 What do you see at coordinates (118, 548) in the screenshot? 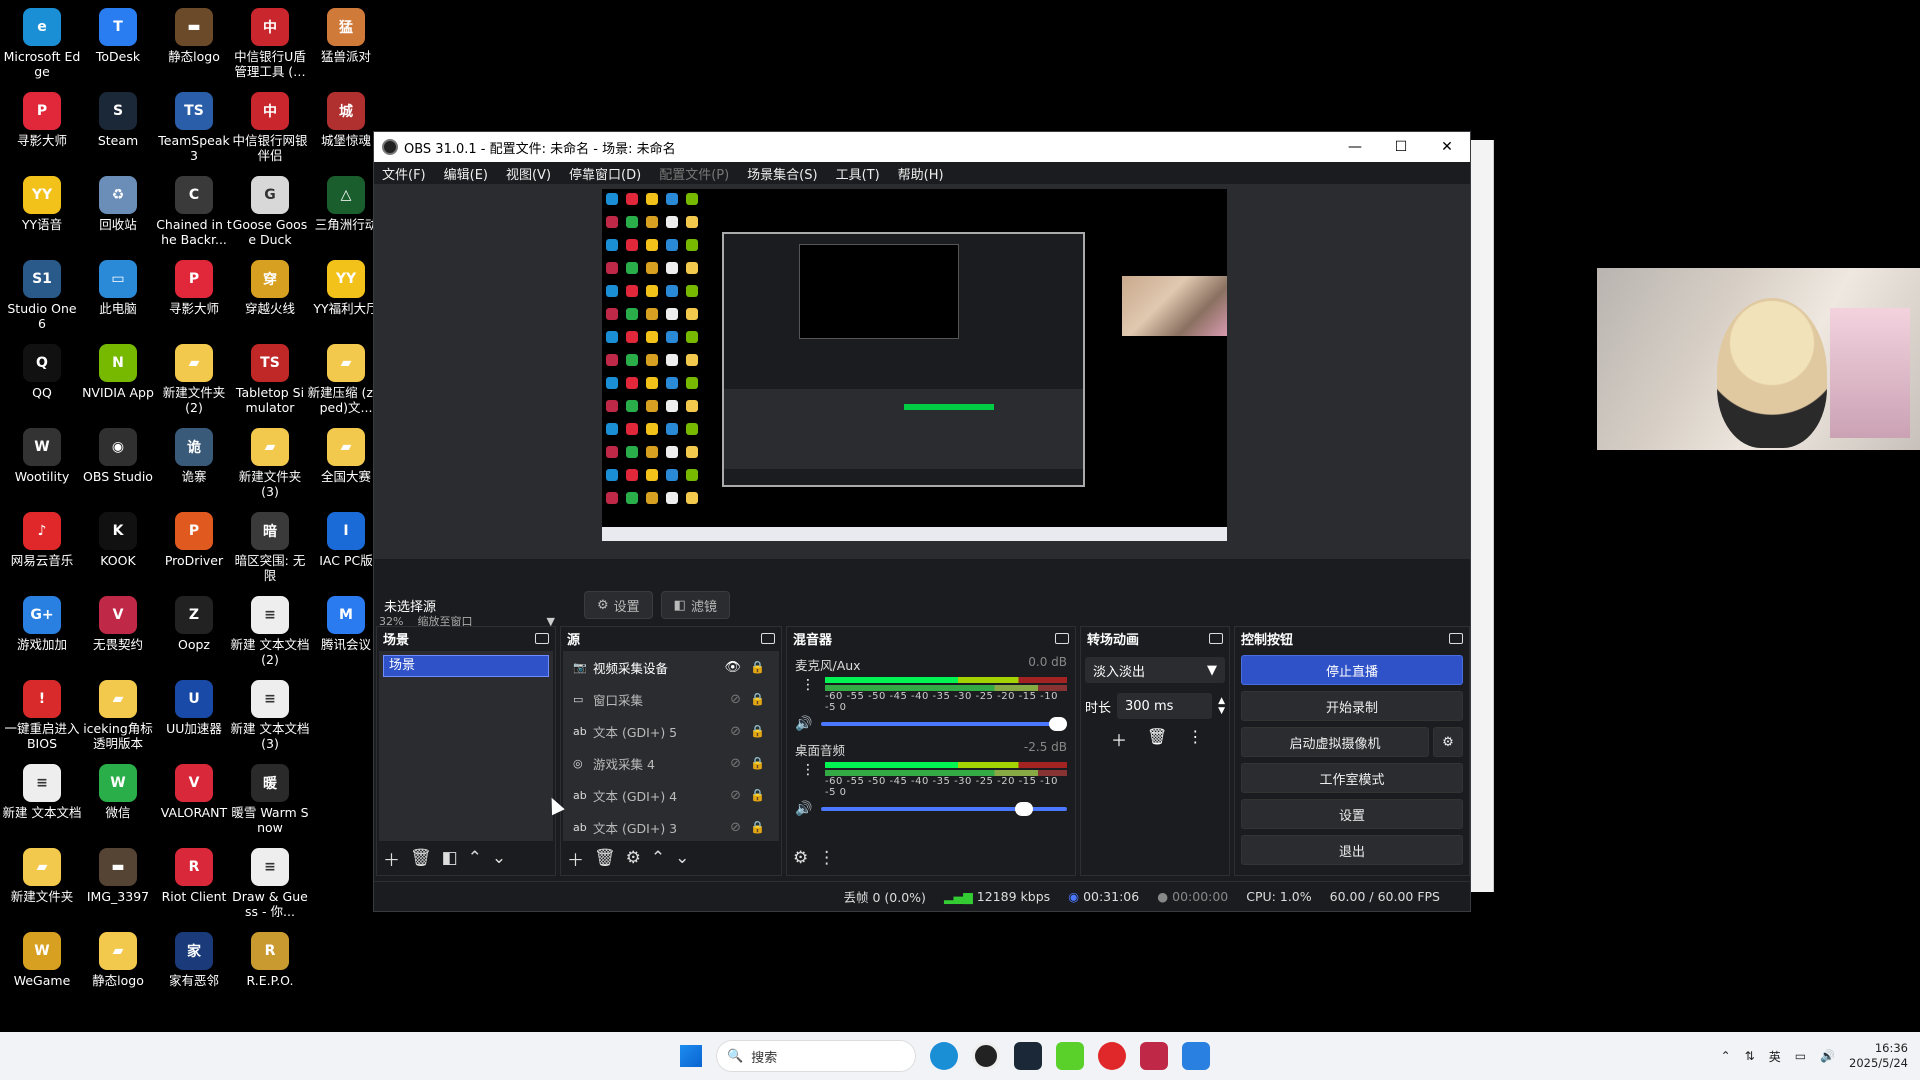
I see `desktop-icon: K KOOK` at bounding box center [118, 548].